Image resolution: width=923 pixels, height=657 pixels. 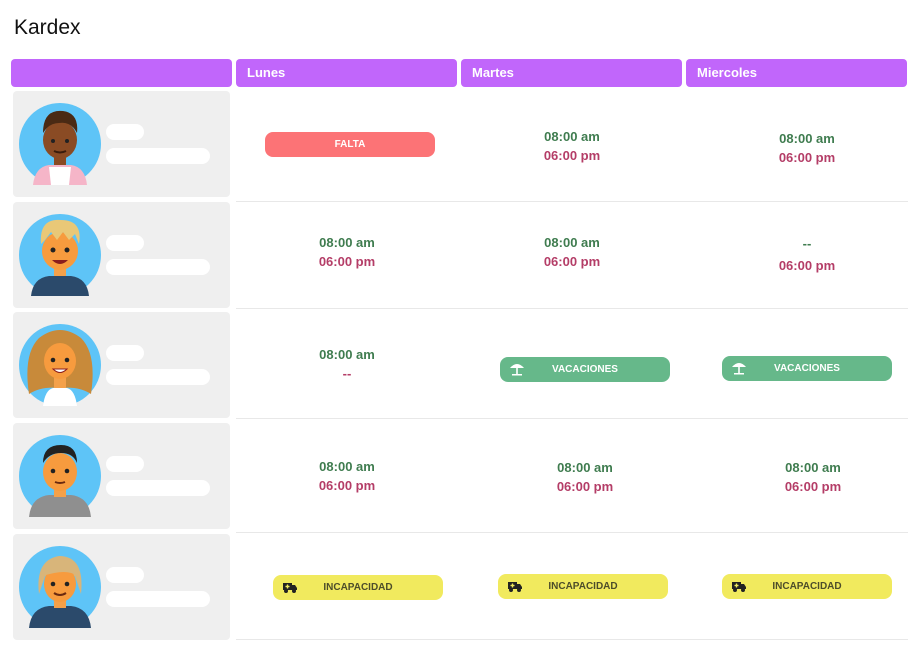 What do you see at coordinates (807, 243) in the screenshot?
I see `check-in-time: --` at bounding box center [807, 243].